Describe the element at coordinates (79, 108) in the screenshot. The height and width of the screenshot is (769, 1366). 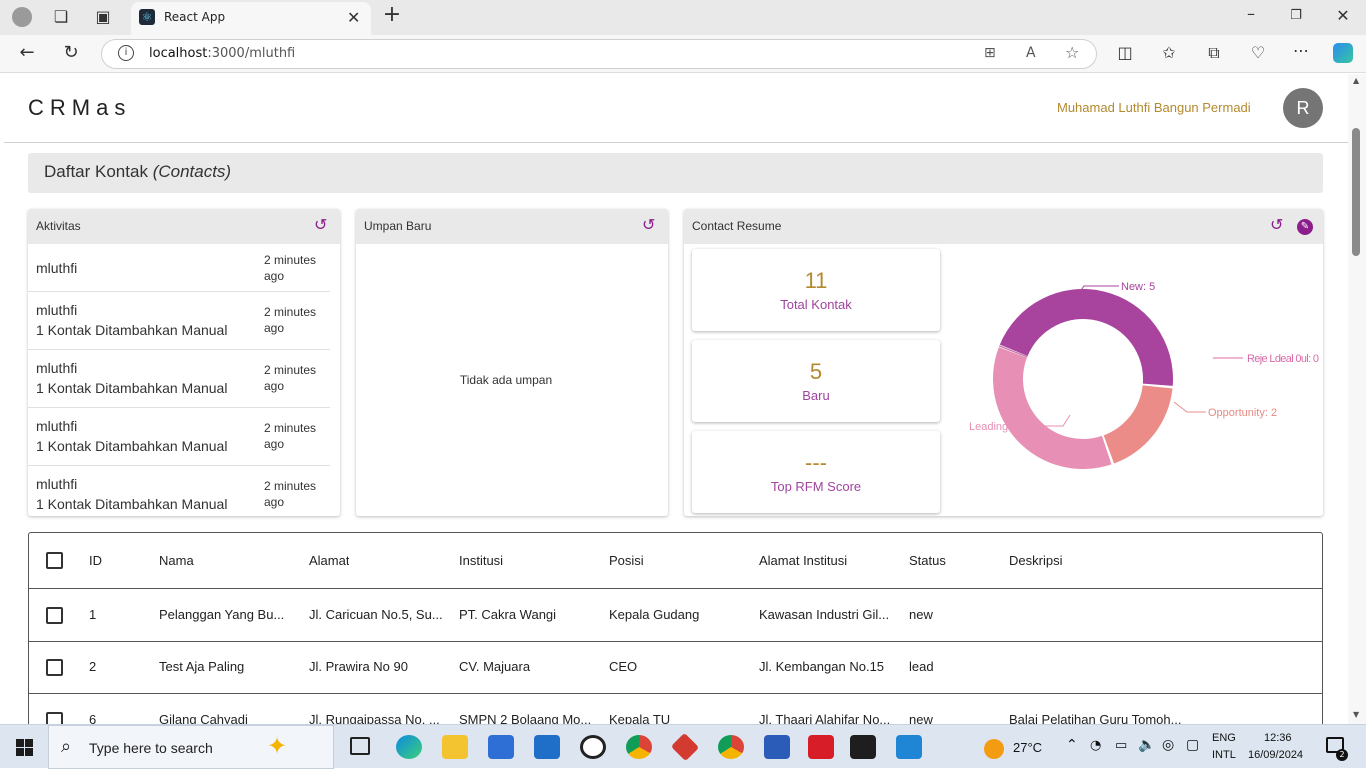
I see `brand-logo: CRMas` at that location.